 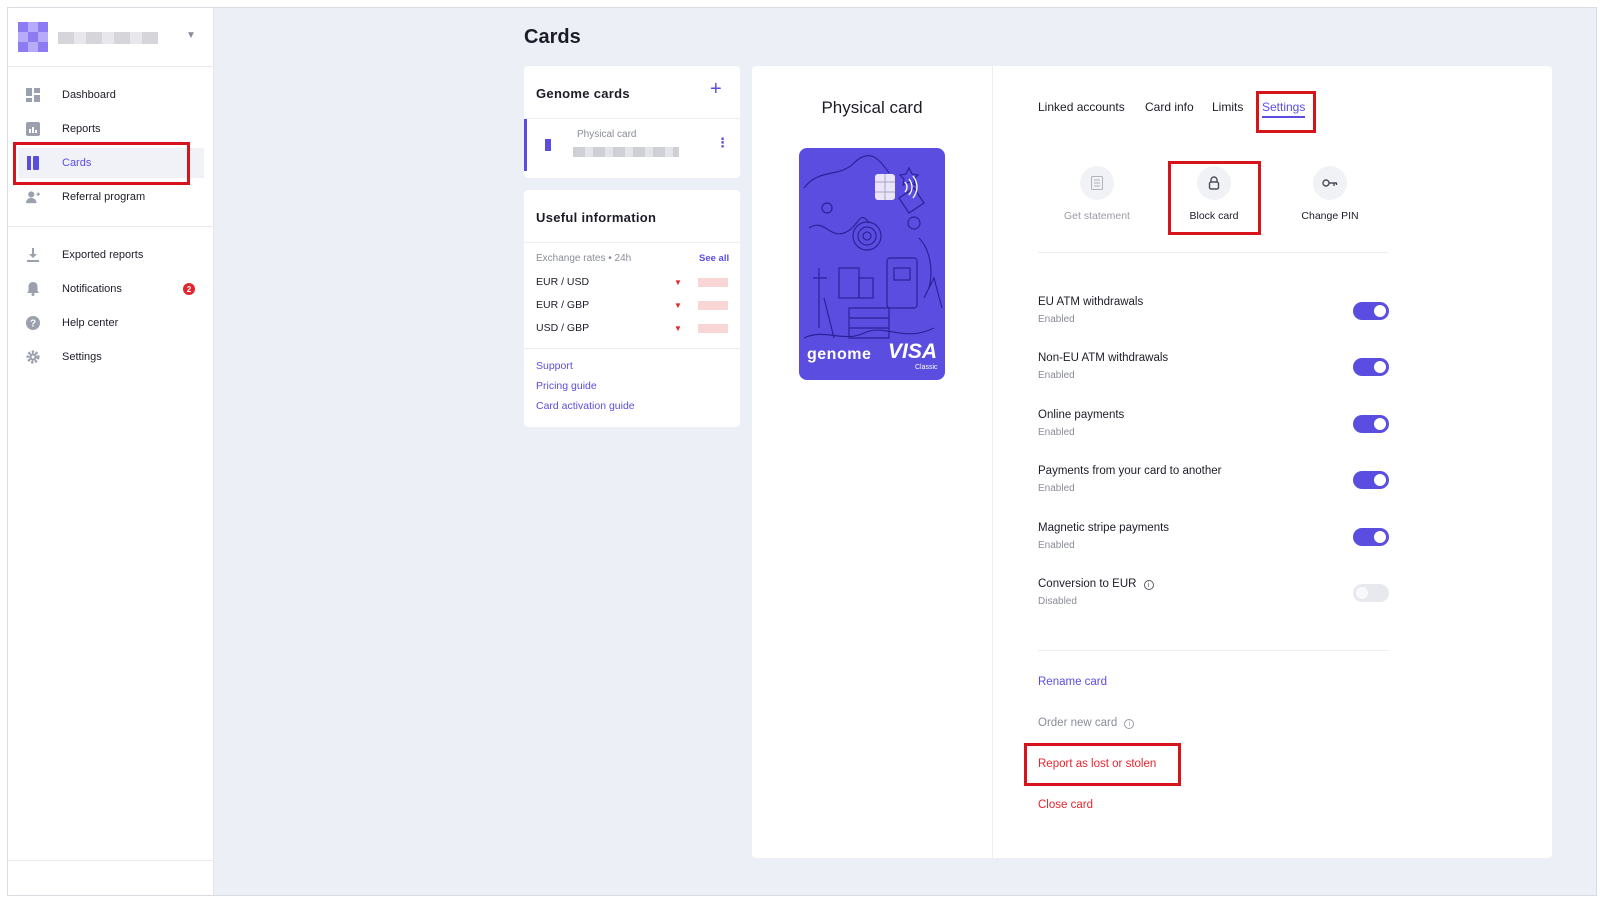 What do you see at coordinates (104, 197) in the screenshot?
I see `nav-label: Referral program` at bounding box center [104, 197].